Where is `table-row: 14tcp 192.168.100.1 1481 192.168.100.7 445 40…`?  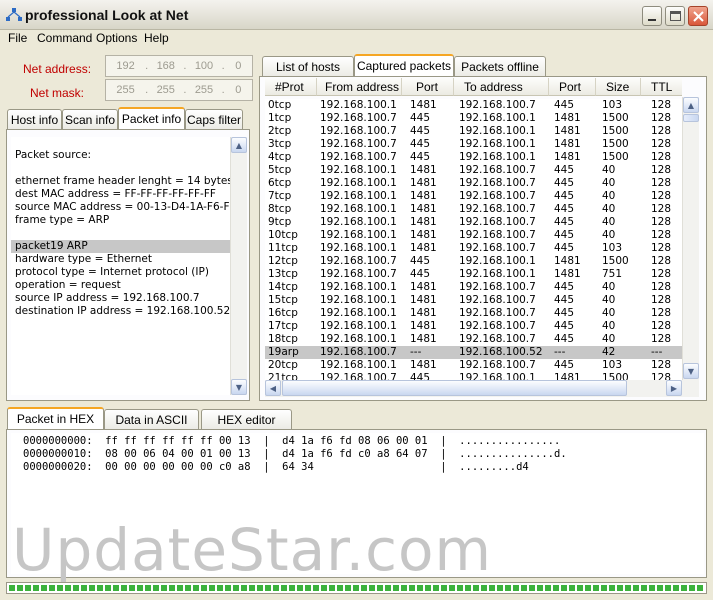 table-row: 14tcp 192.168.100.1 1481 192.168.100.7 445 40… is located at coordinates (473, 287).